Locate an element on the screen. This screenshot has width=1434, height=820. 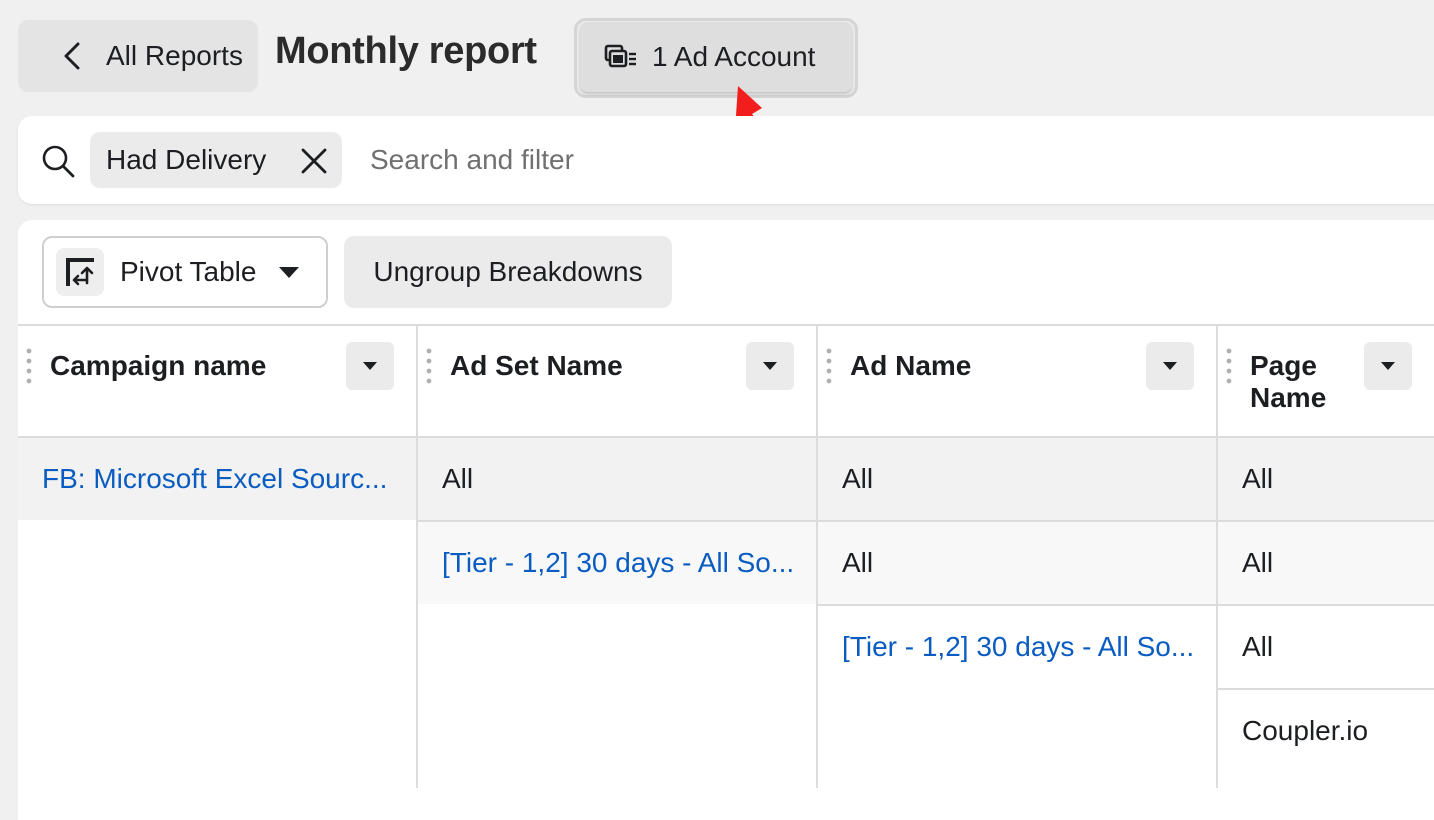
table-cell-page: Coupler.io is located at coordinates (1305, 730).